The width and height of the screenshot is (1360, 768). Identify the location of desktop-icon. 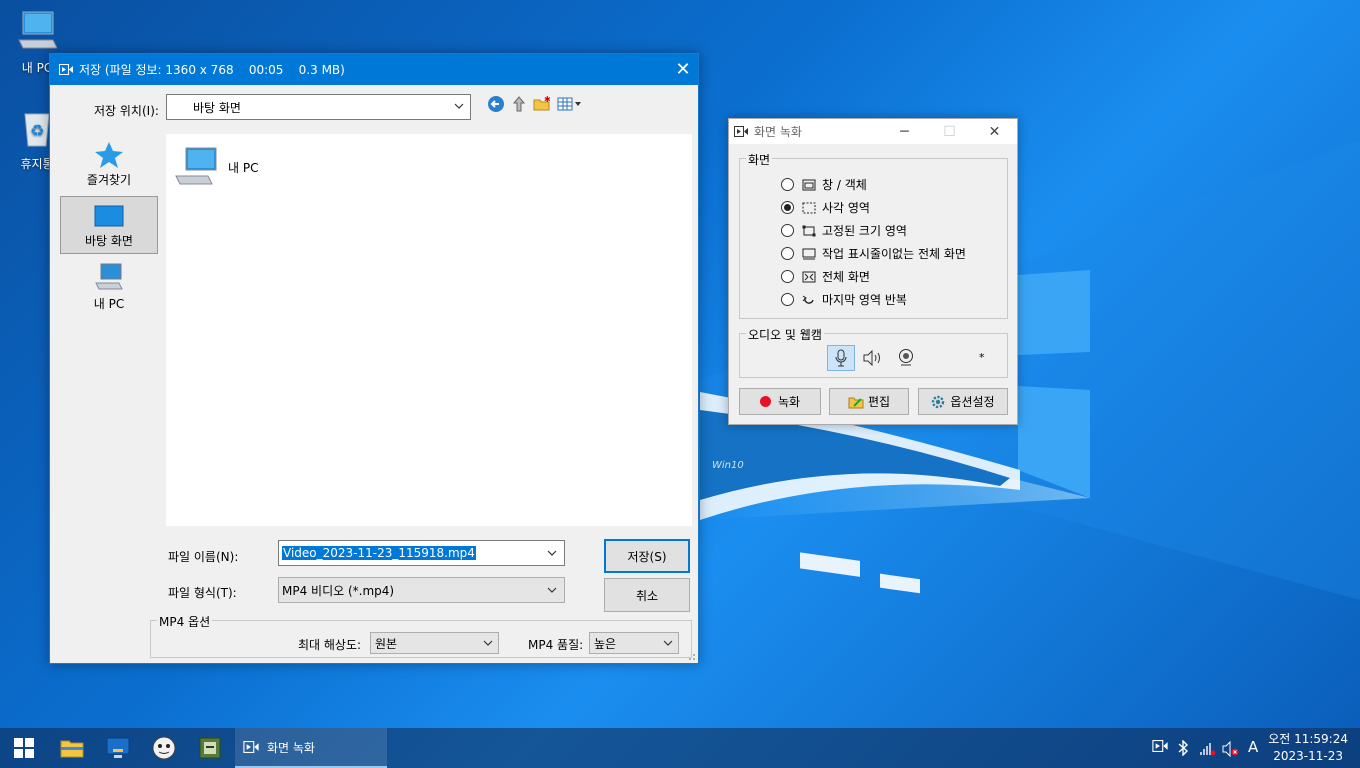
(109, 216).